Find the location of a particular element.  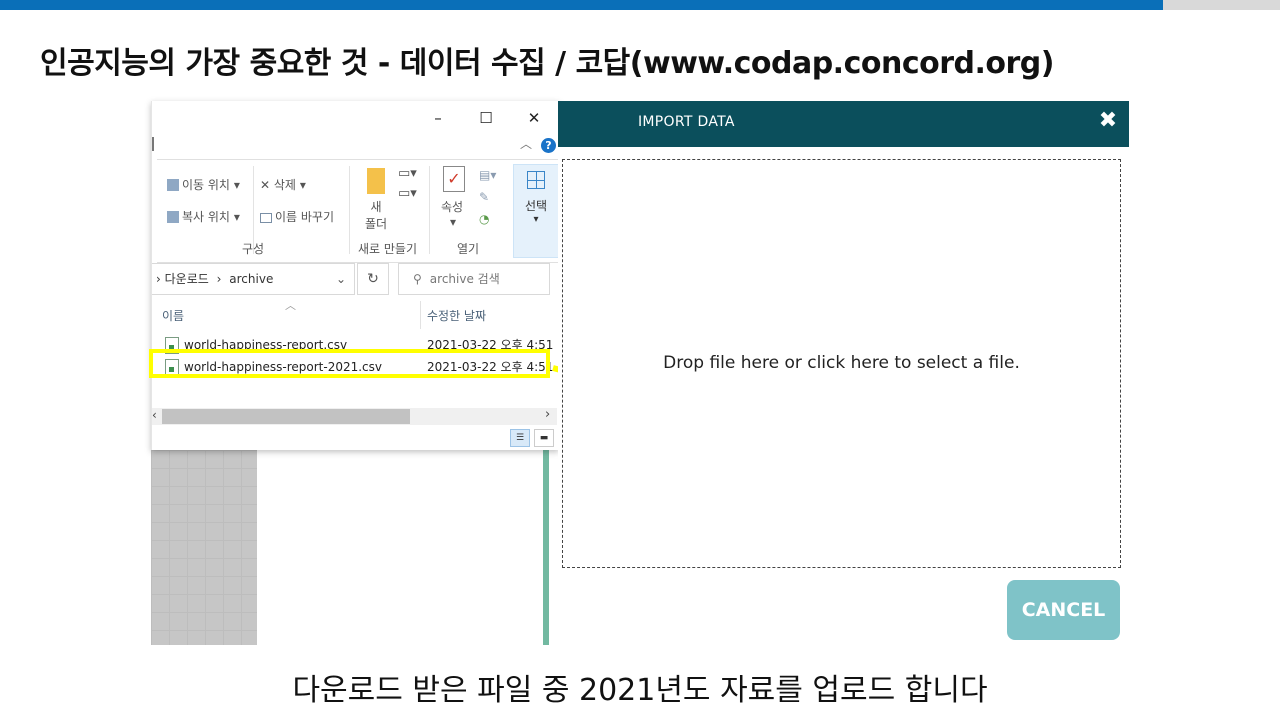

open-icon: ▤▾ is located at coordinates (487, 175).